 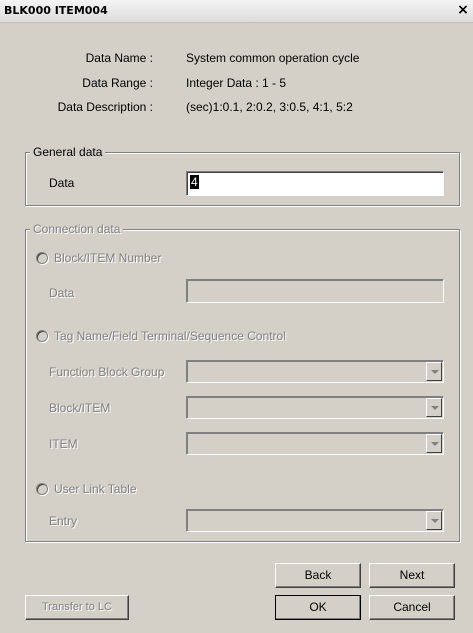 What do you see at coordinates (412, 575) in the screenshot?
I see `next-button: Next` at bounding box center [412, 575].